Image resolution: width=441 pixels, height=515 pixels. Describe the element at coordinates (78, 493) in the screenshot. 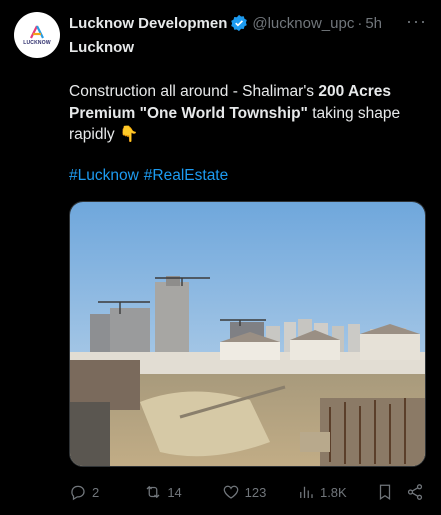

I see `reply-icon` at that location.